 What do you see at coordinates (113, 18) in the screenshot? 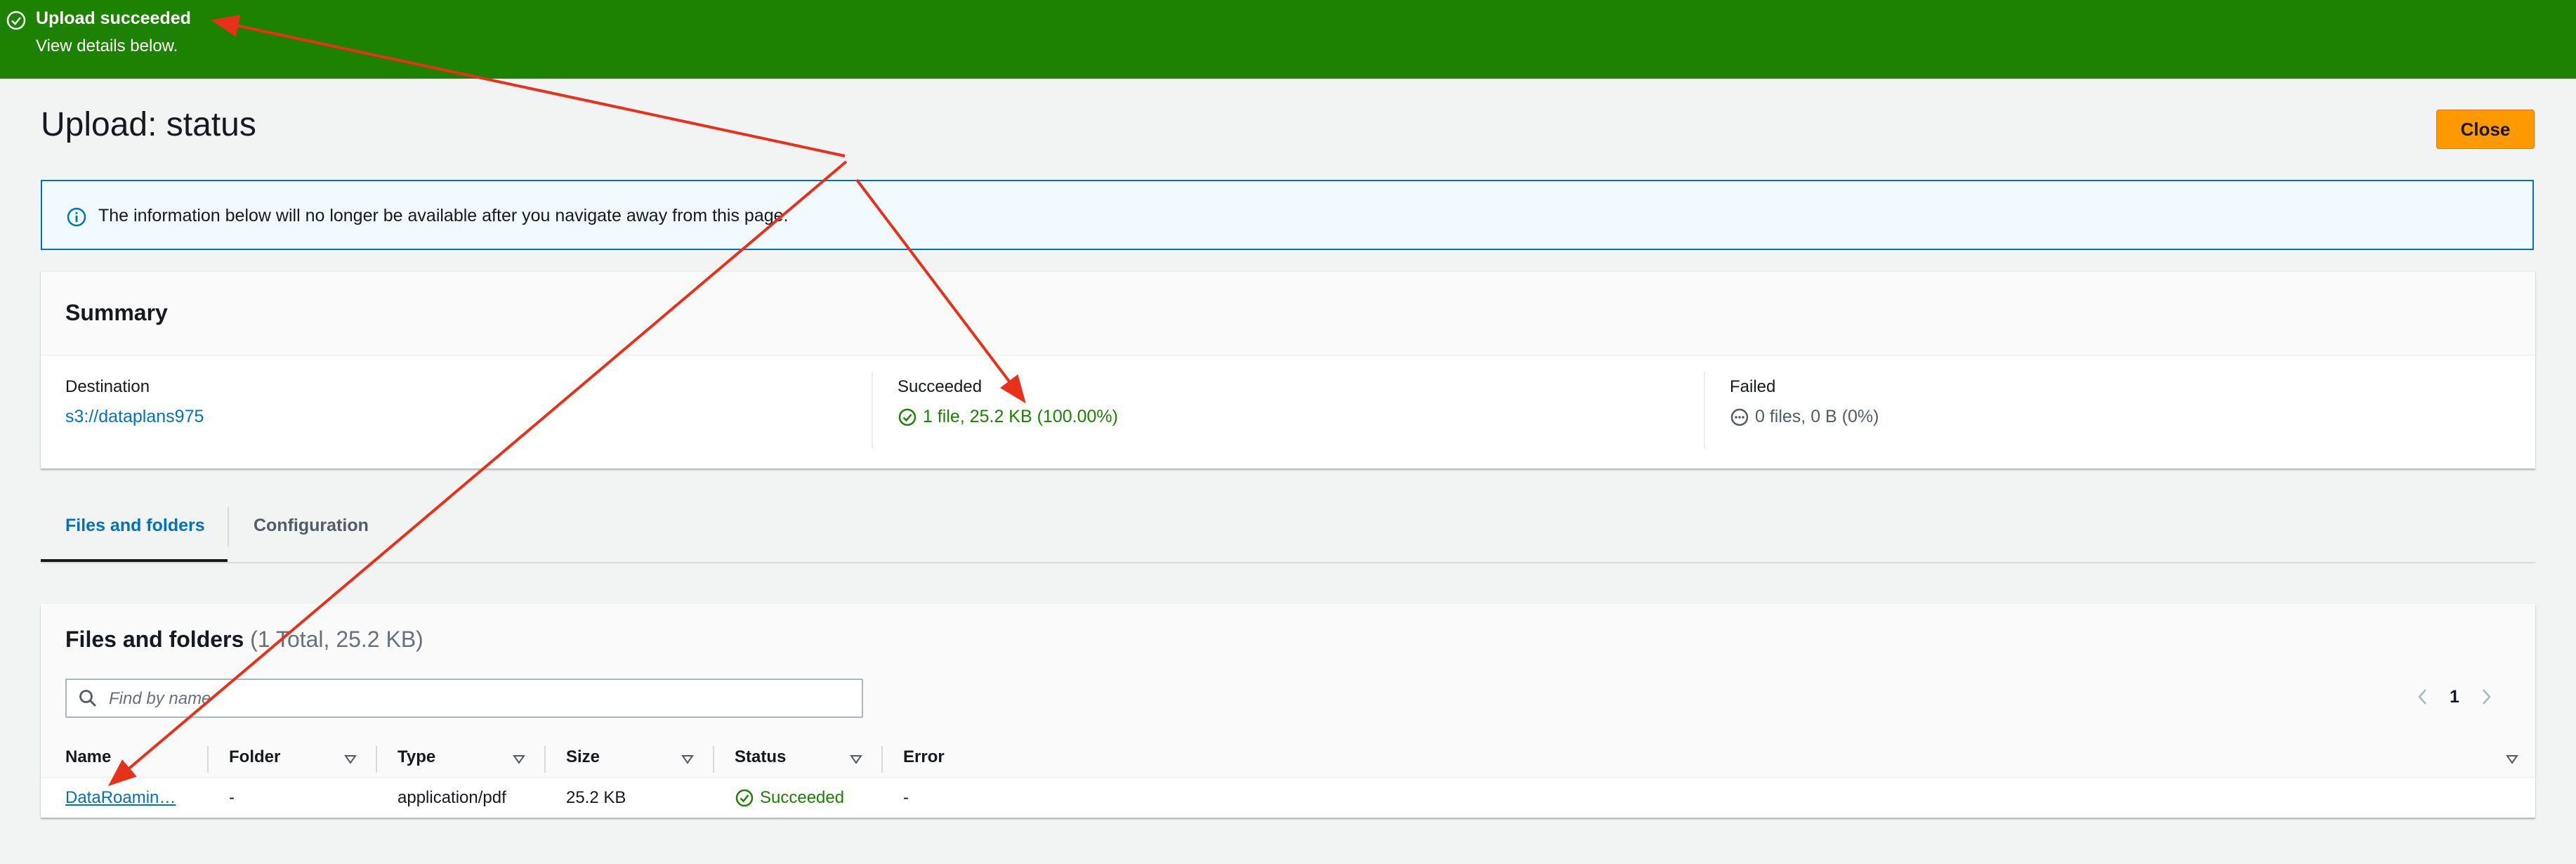
I see `flash-title: Upload succeeded` at bounding box center [113, 18].